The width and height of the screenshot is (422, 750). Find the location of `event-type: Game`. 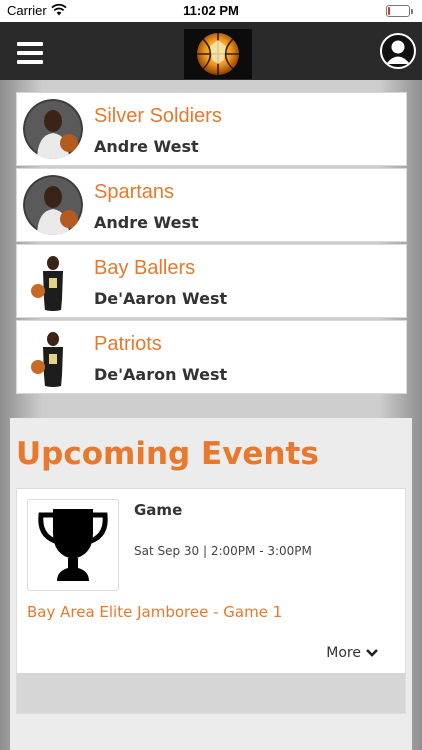

event-type: Game is located at coordinates (158, 510).